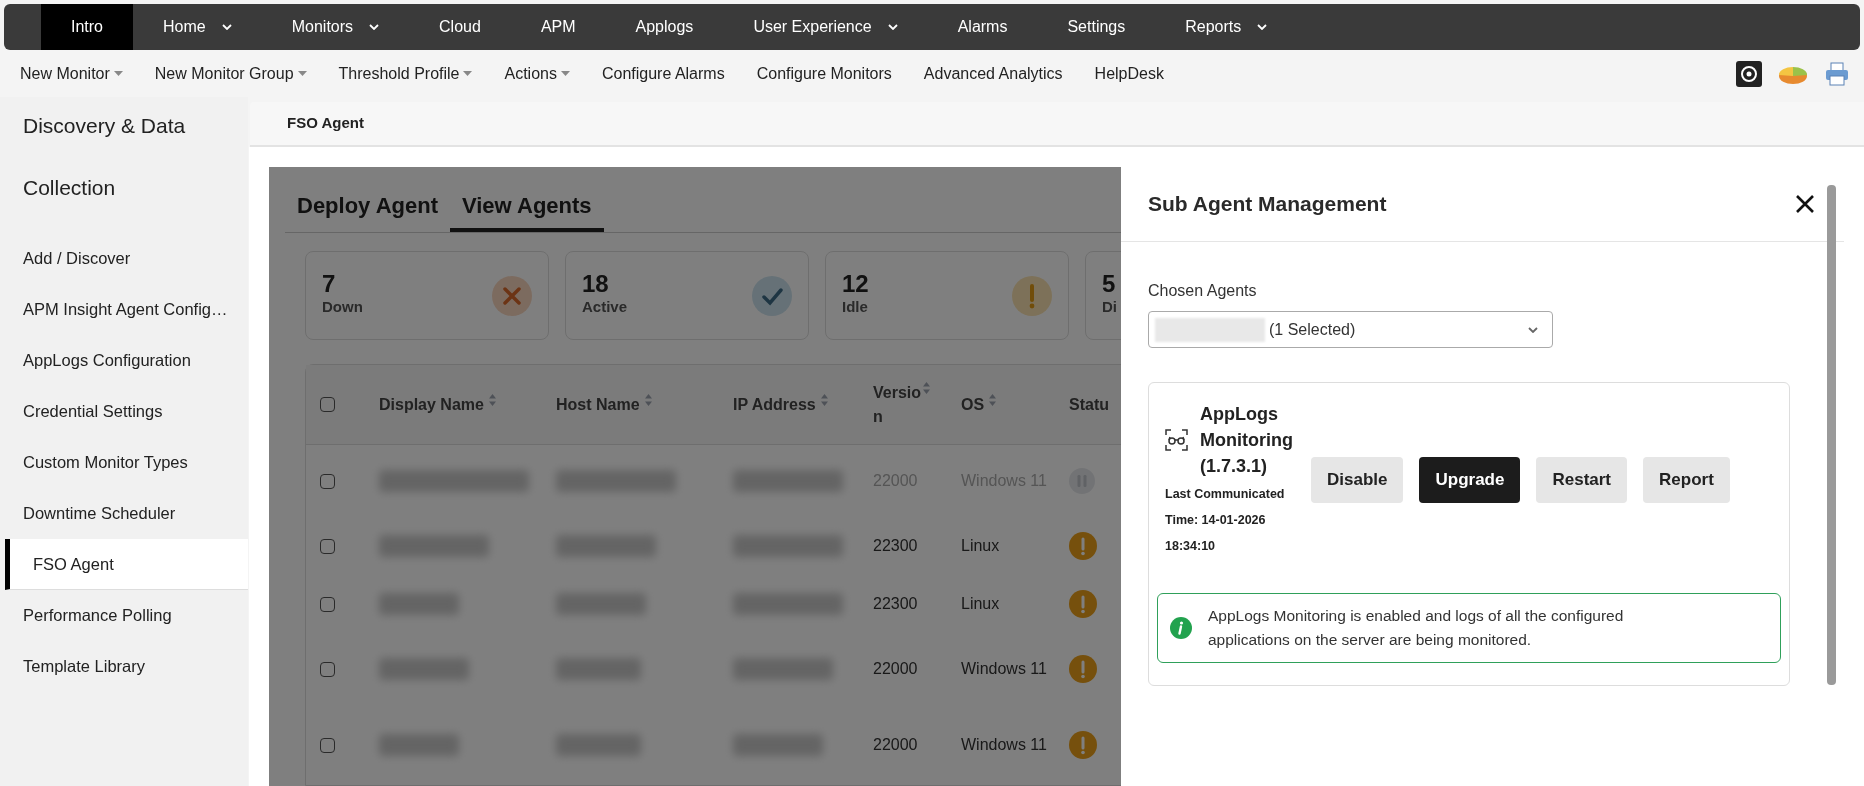  I want to click on caret-icon, so click(1533, 329).